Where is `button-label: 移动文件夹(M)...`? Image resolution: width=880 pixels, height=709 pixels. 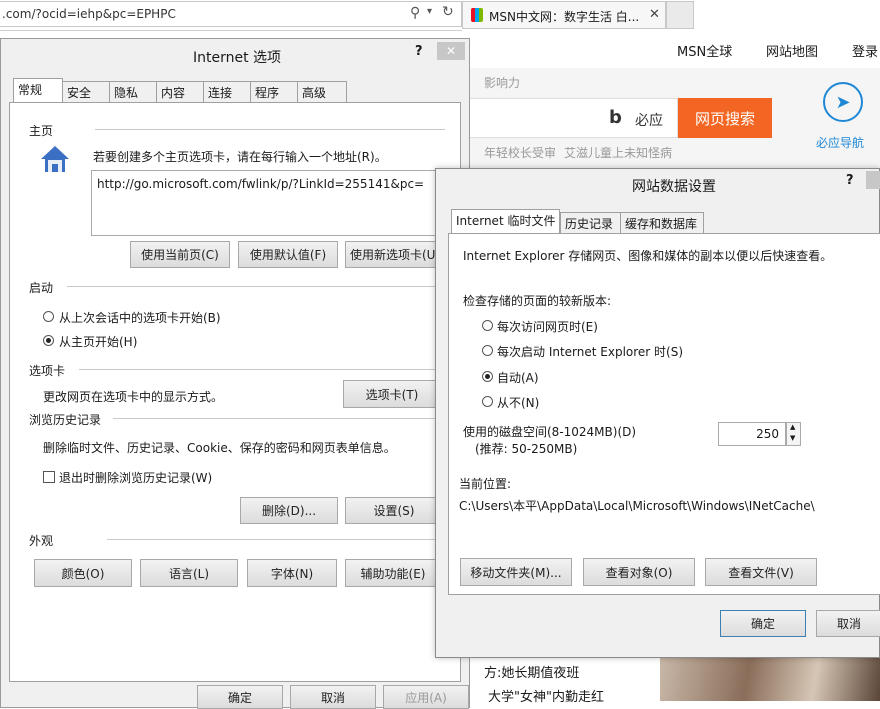 button-label: 移动文件夹(M)... is located at coordinates (516, 572).